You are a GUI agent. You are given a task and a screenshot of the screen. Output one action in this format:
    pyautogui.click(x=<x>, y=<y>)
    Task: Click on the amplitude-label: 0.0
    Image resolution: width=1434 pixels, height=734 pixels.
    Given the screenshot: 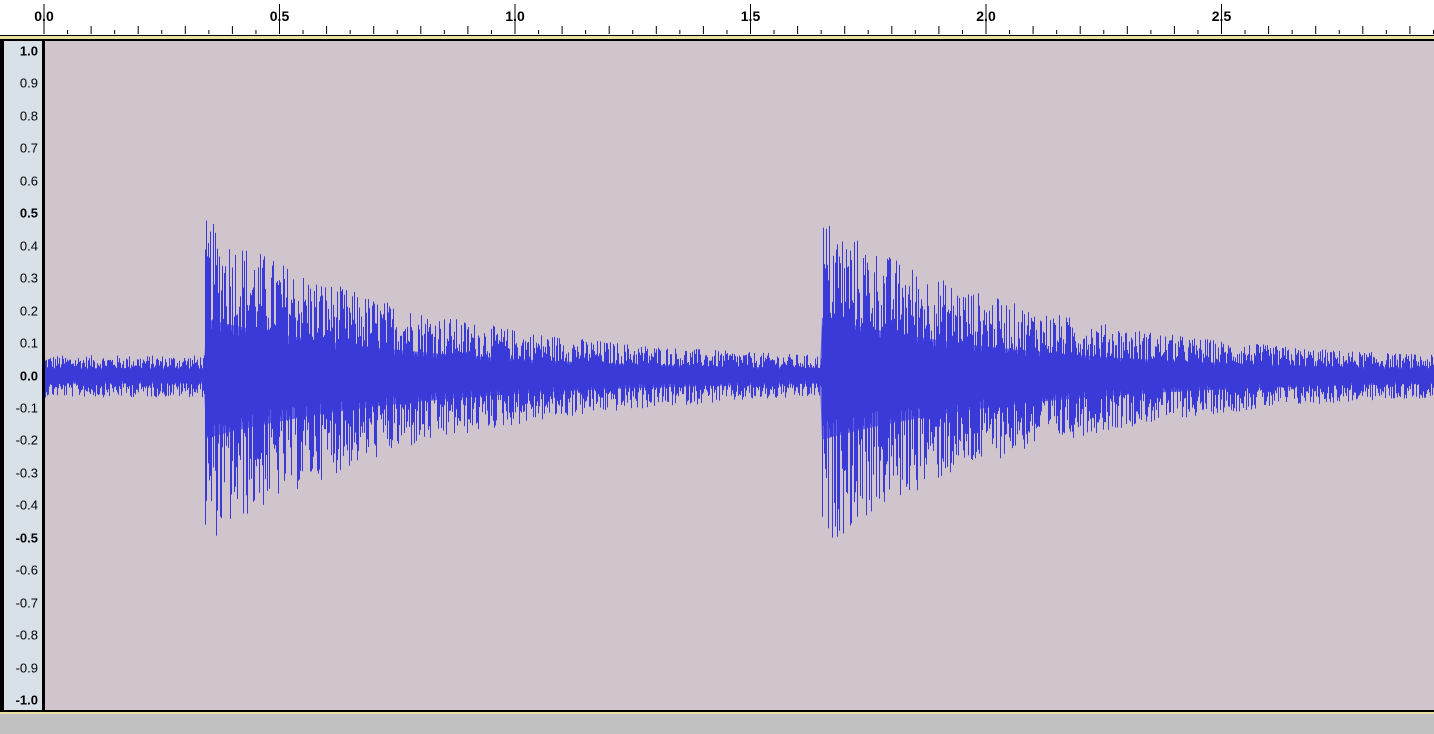 What is the action you would take?
    pyautogui.click(x=28, y=375)
    